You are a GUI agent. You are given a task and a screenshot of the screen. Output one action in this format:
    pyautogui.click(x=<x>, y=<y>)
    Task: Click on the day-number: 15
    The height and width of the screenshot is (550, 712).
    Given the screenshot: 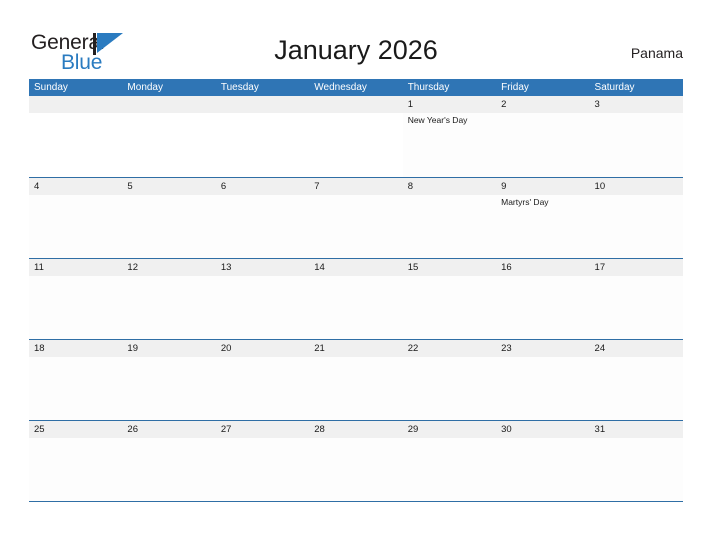 What is the action you would take?
    pyautogui.click(x=413, y=267)
    